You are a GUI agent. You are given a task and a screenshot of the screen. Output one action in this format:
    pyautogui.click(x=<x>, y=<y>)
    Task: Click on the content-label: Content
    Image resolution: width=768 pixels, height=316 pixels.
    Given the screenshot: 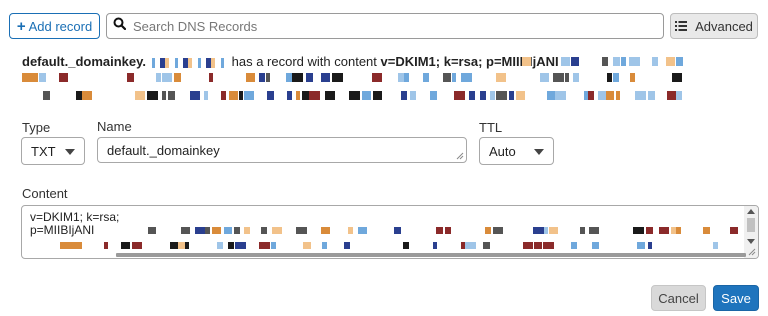 What is the action you would take?
    pyautogui.click(x=45, y=193)
    